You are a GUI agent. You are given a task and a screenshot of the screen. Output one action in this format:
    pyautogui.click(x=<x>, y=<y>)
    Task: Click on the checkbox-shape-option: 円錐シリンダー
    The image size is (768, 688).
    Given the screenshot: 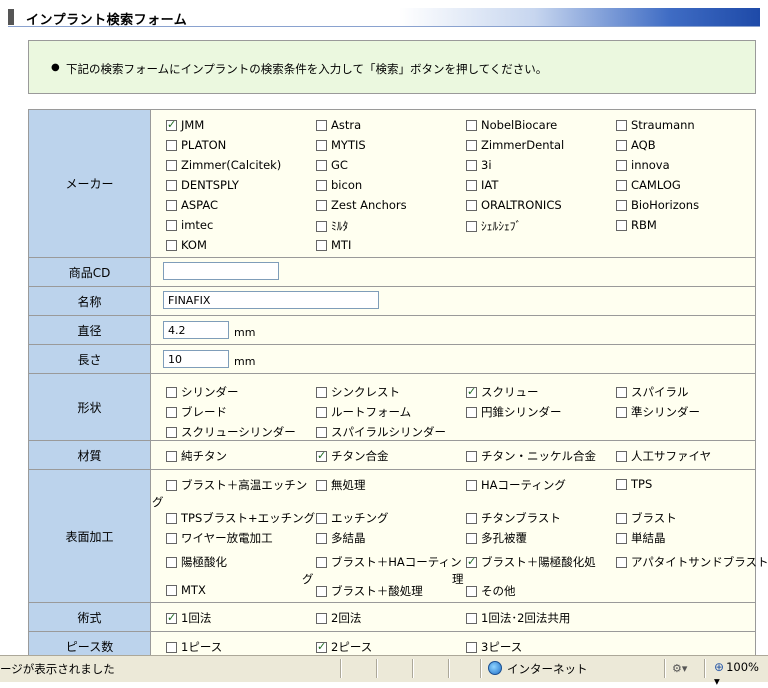 What is the action you would take?
    pyautogui.click(x=514, y=412)
    